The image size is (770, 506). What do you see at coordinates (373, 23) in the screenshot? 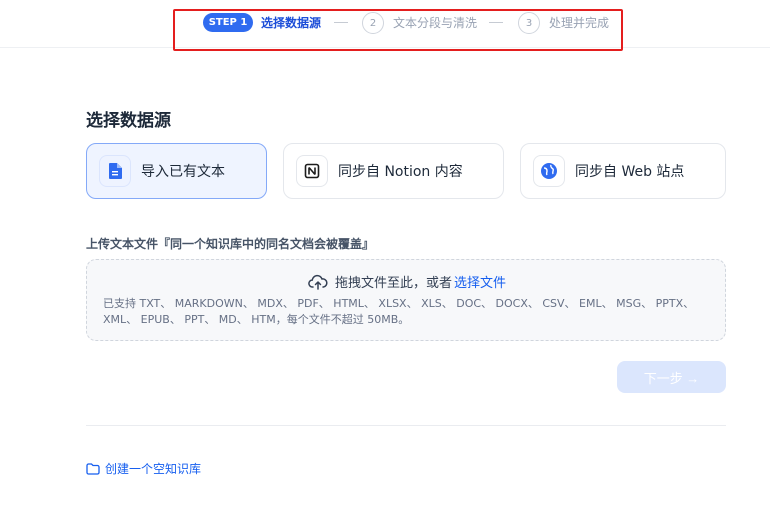
I see `step2-number: 2` at bounding box center [373, 23].